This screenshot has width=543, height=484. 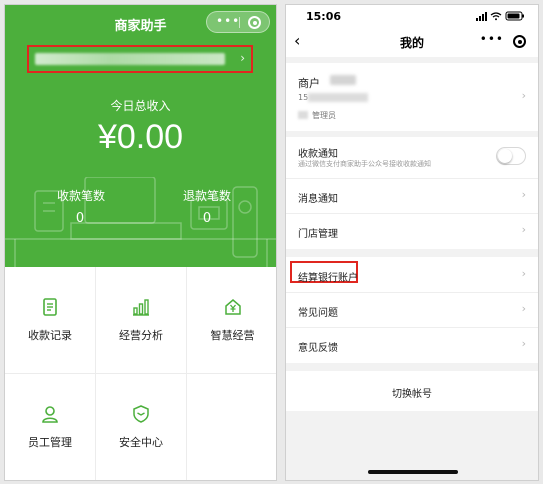 What do you see at coordinates (412, 196) in the screenshot?
I see `menu-row-message-notice: 消息通知 ›` at bounding box center [412, 196].